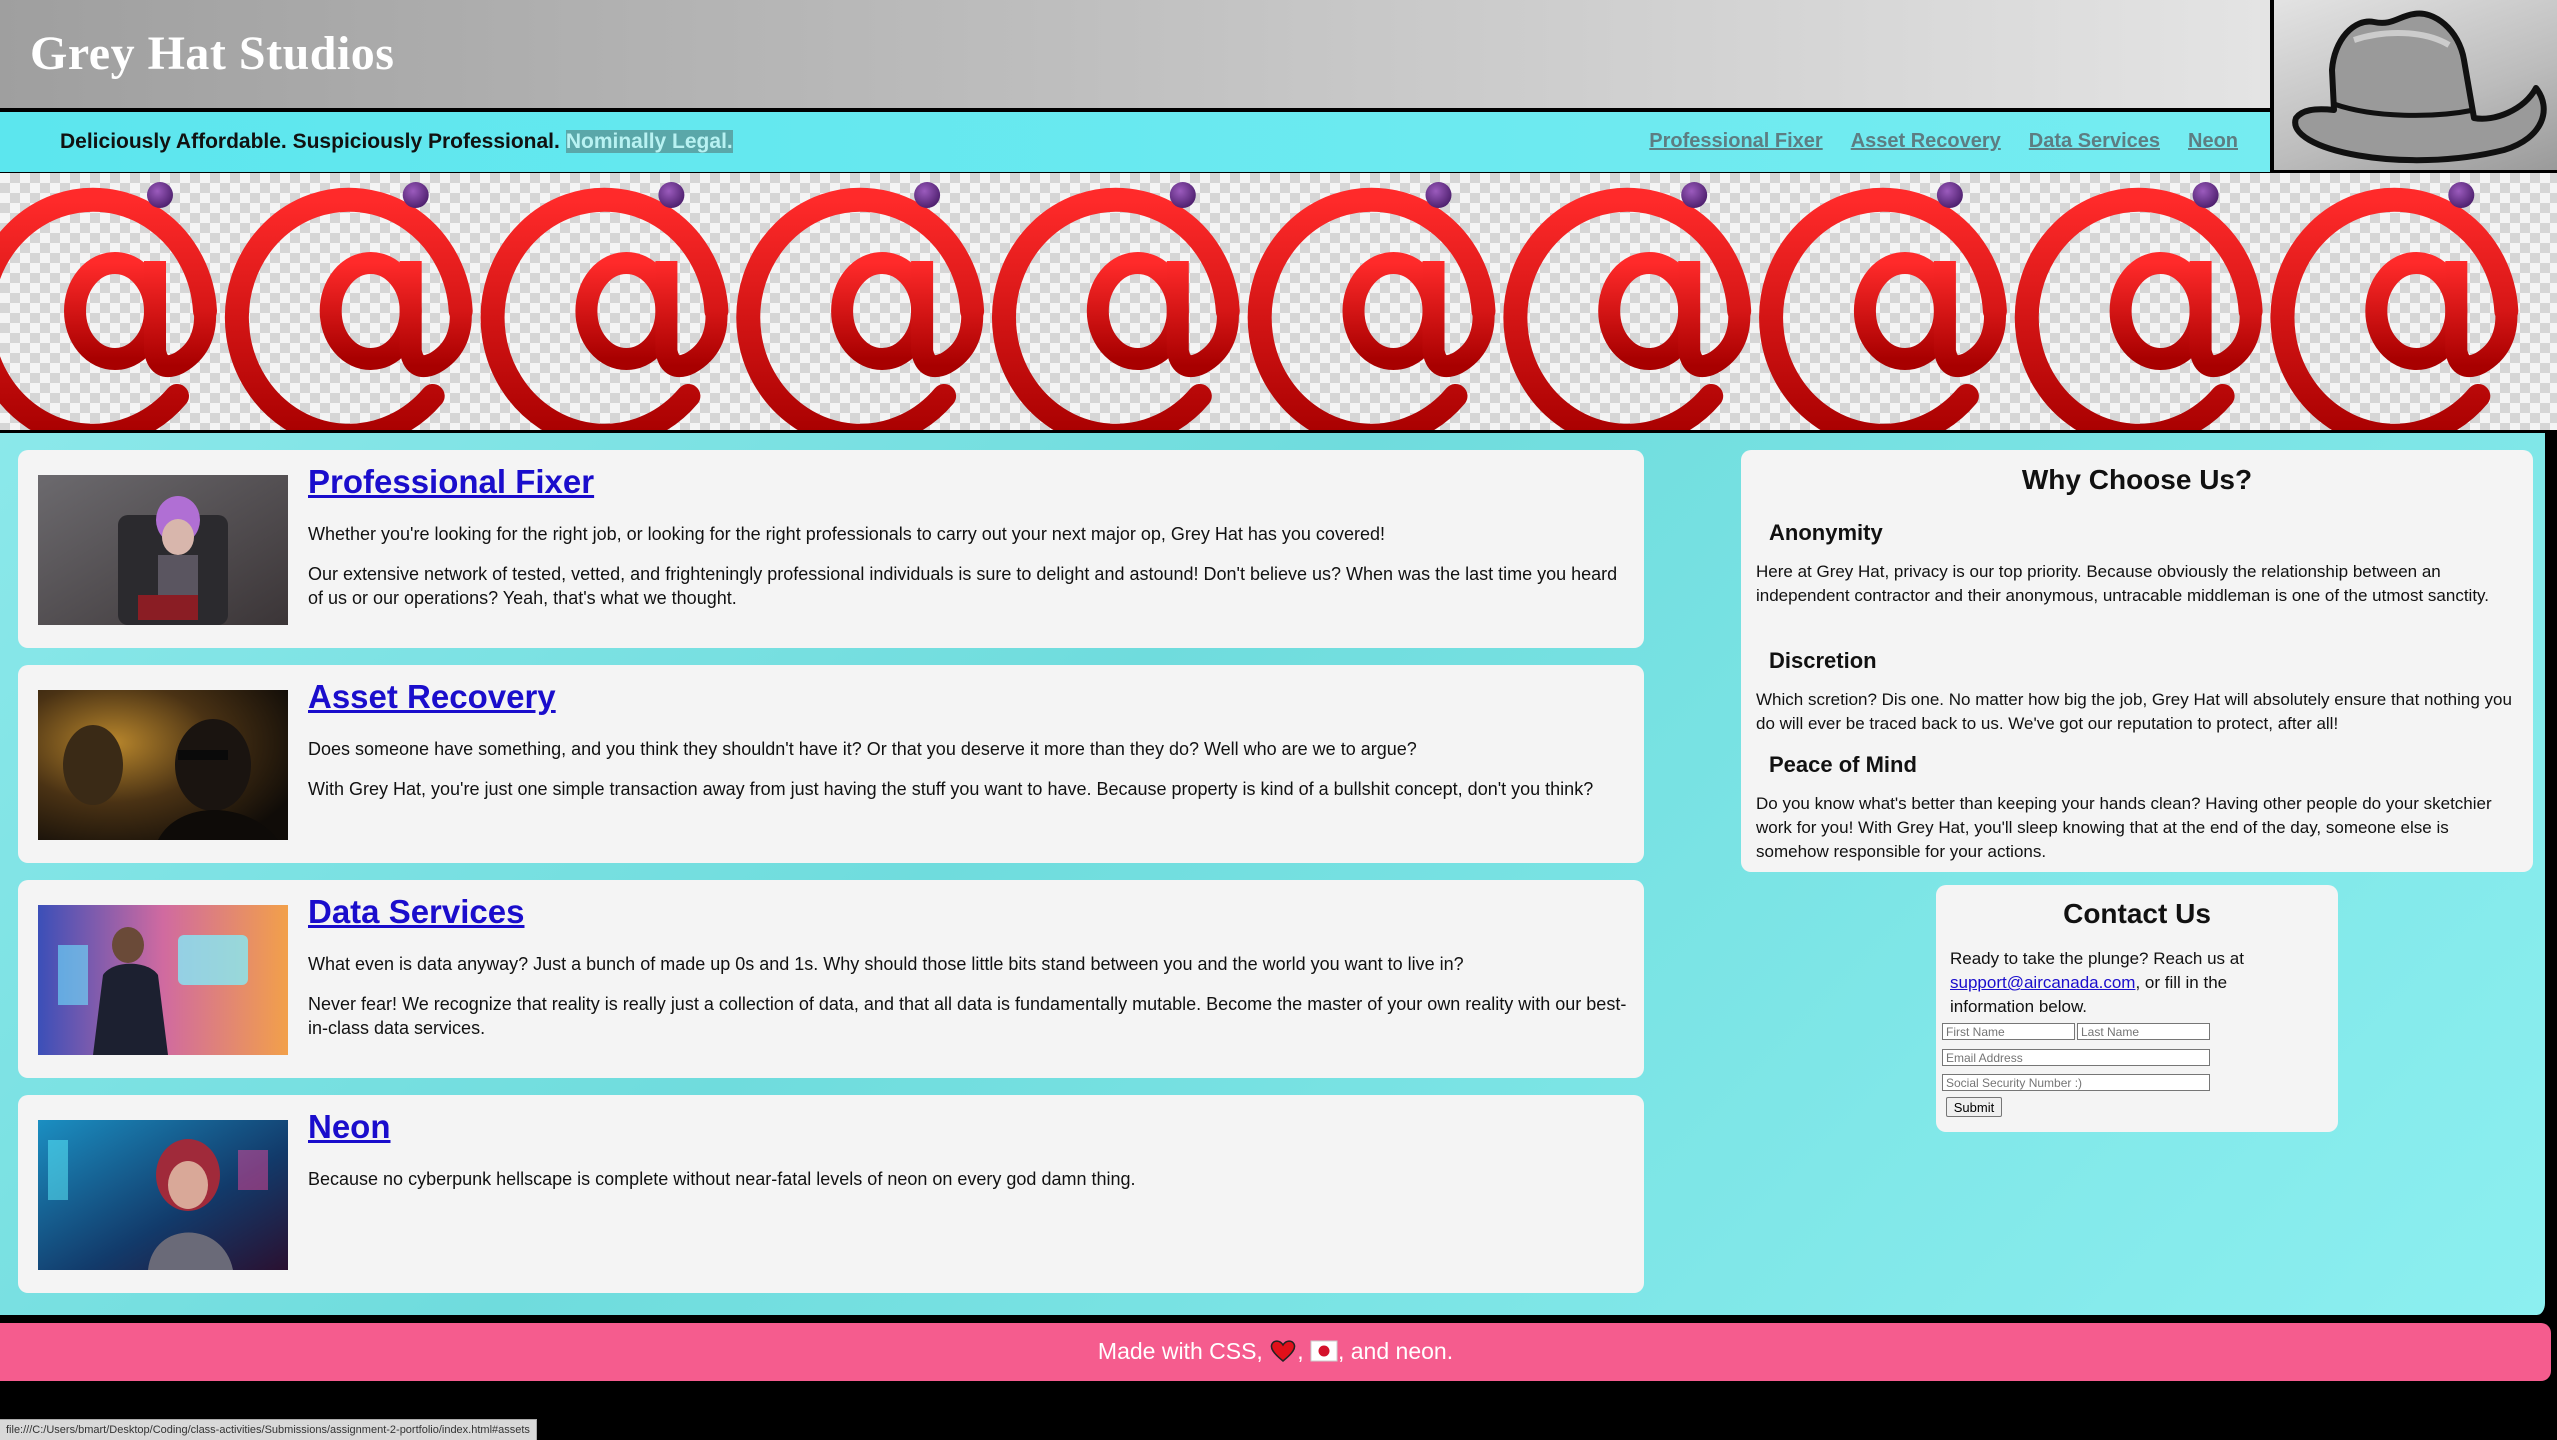 This screenshot has width=2557, height=1440. Describe the element at coordinates (2008, 1031) in the screenshot. I see `first-name-input` at that location.